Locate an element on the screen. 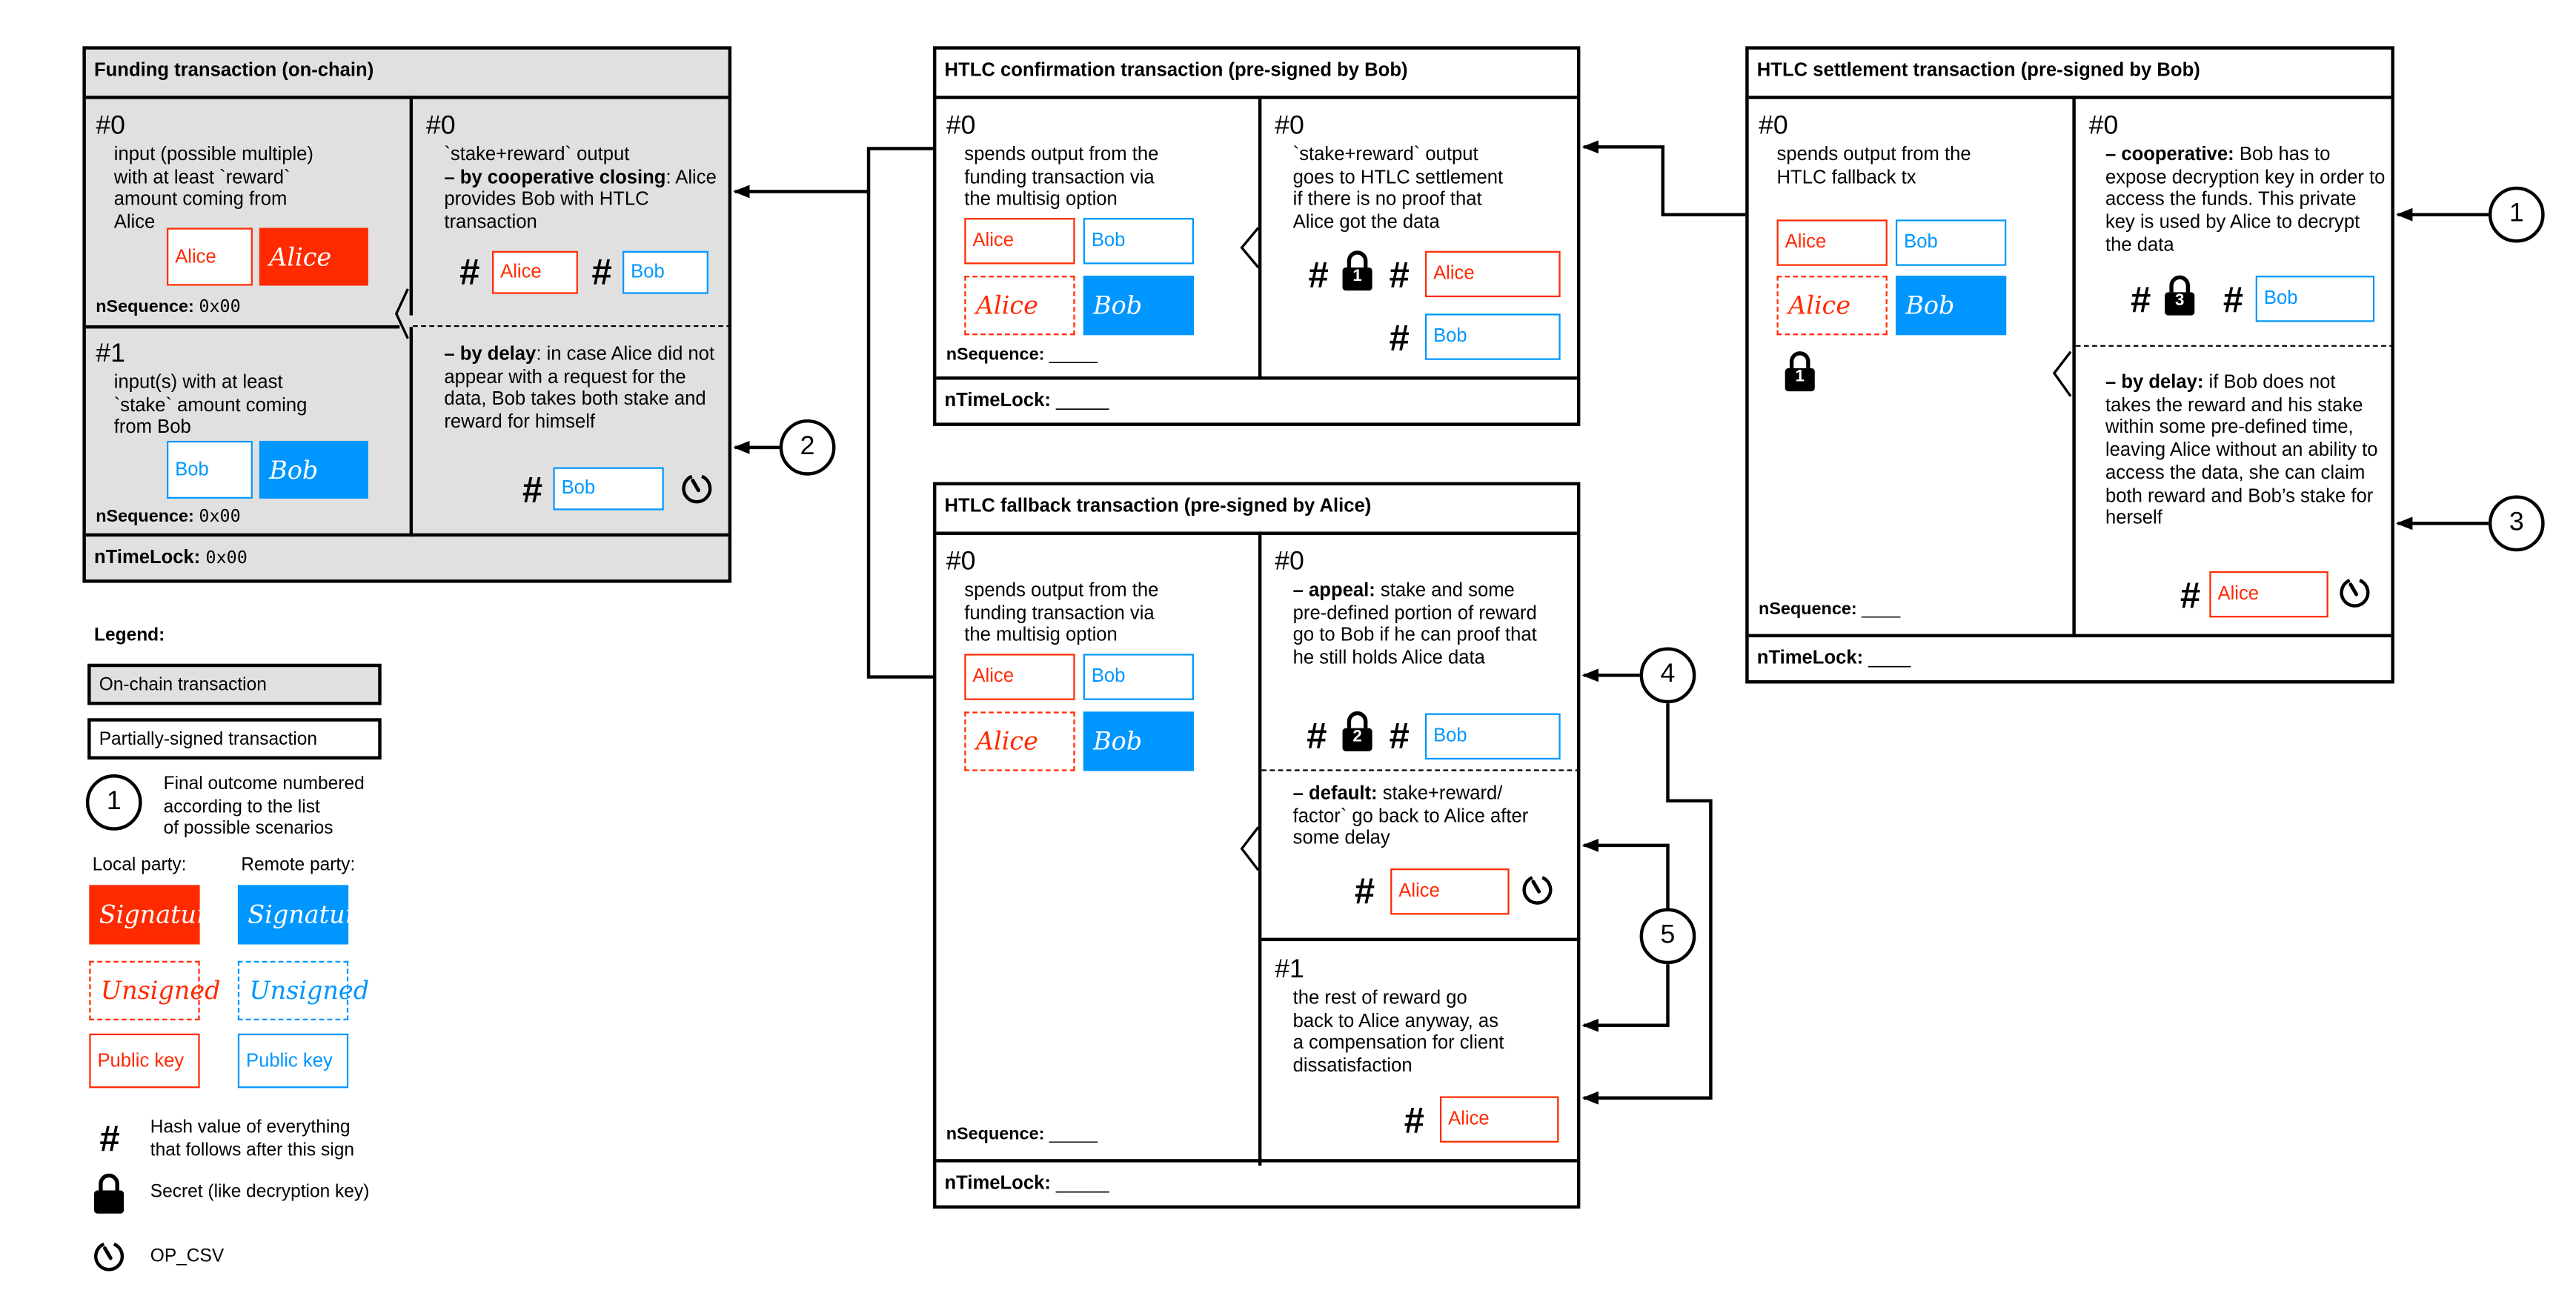  appeal-label: – appeal: is located at coordinates (1333, 591).